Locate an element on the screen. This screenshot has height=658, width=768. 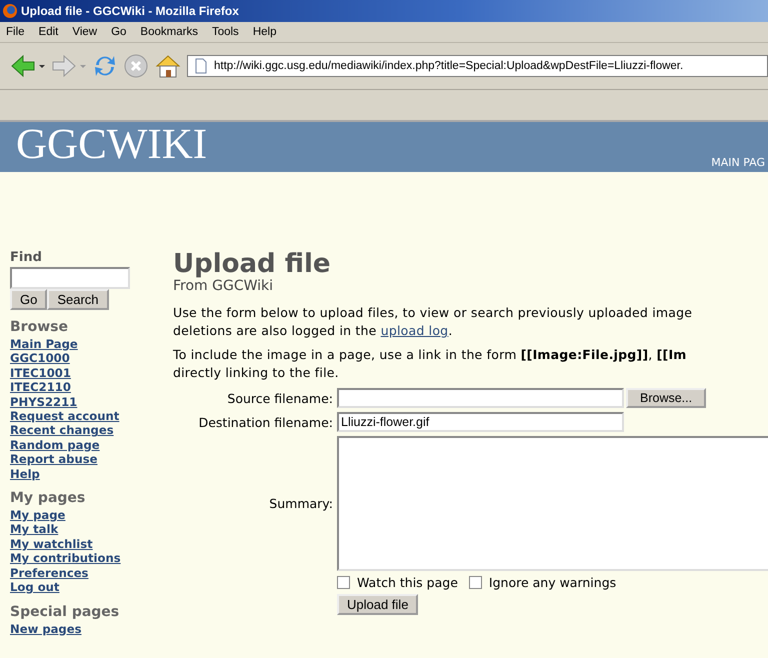
sidebar-link: My contributions is located at coordinates (65, 558).